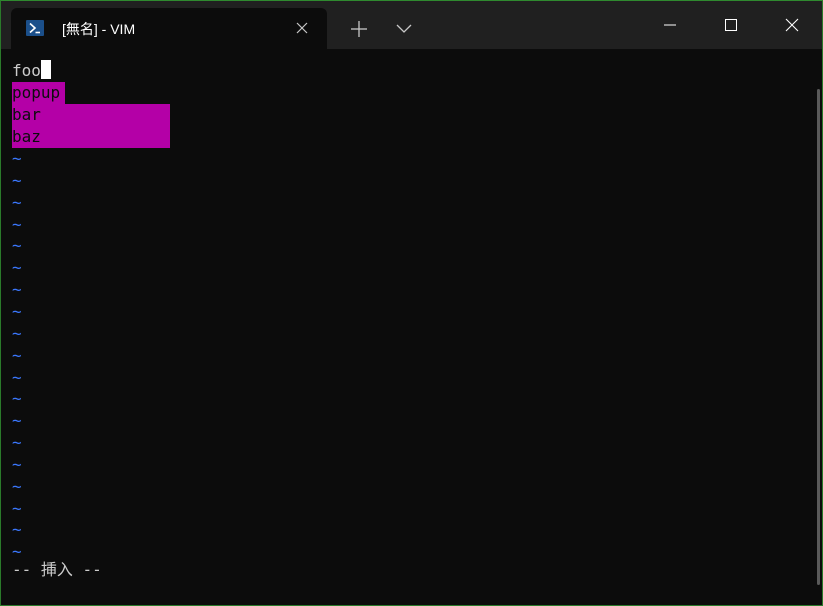 The width and height of the screenshot is (823, 606). Describe the element at coordinates (818, 337) in the screenshot. I see `scrollbar` at that location.